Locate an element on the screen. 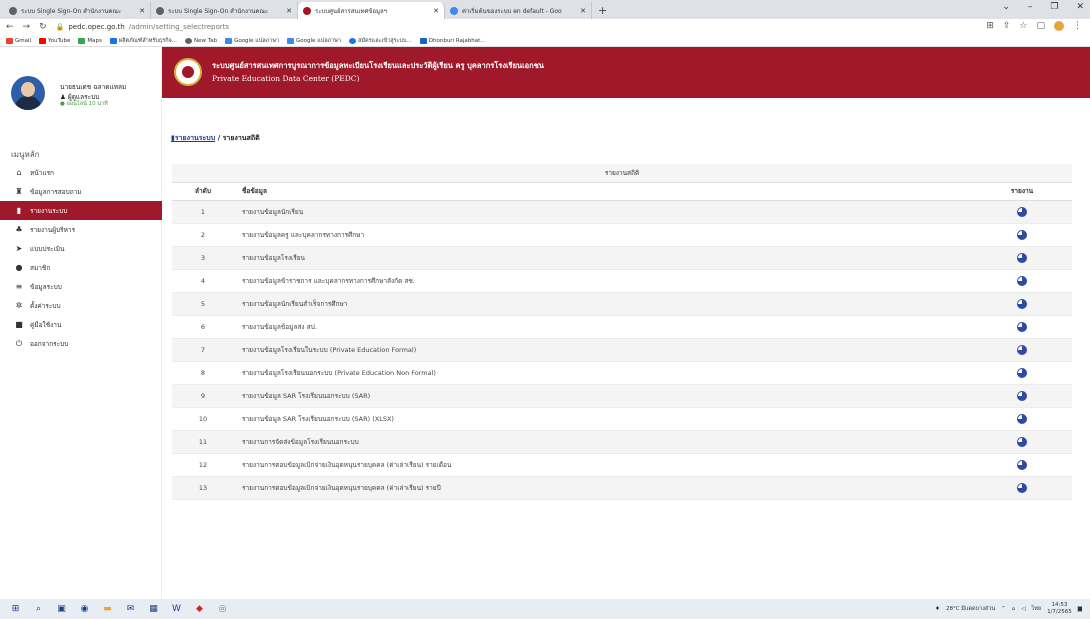 The height and width of the screenshot is (619, 1090). sidebar-item: ≡ ข้อมูลระบบ is located at coordinates (81, 286).